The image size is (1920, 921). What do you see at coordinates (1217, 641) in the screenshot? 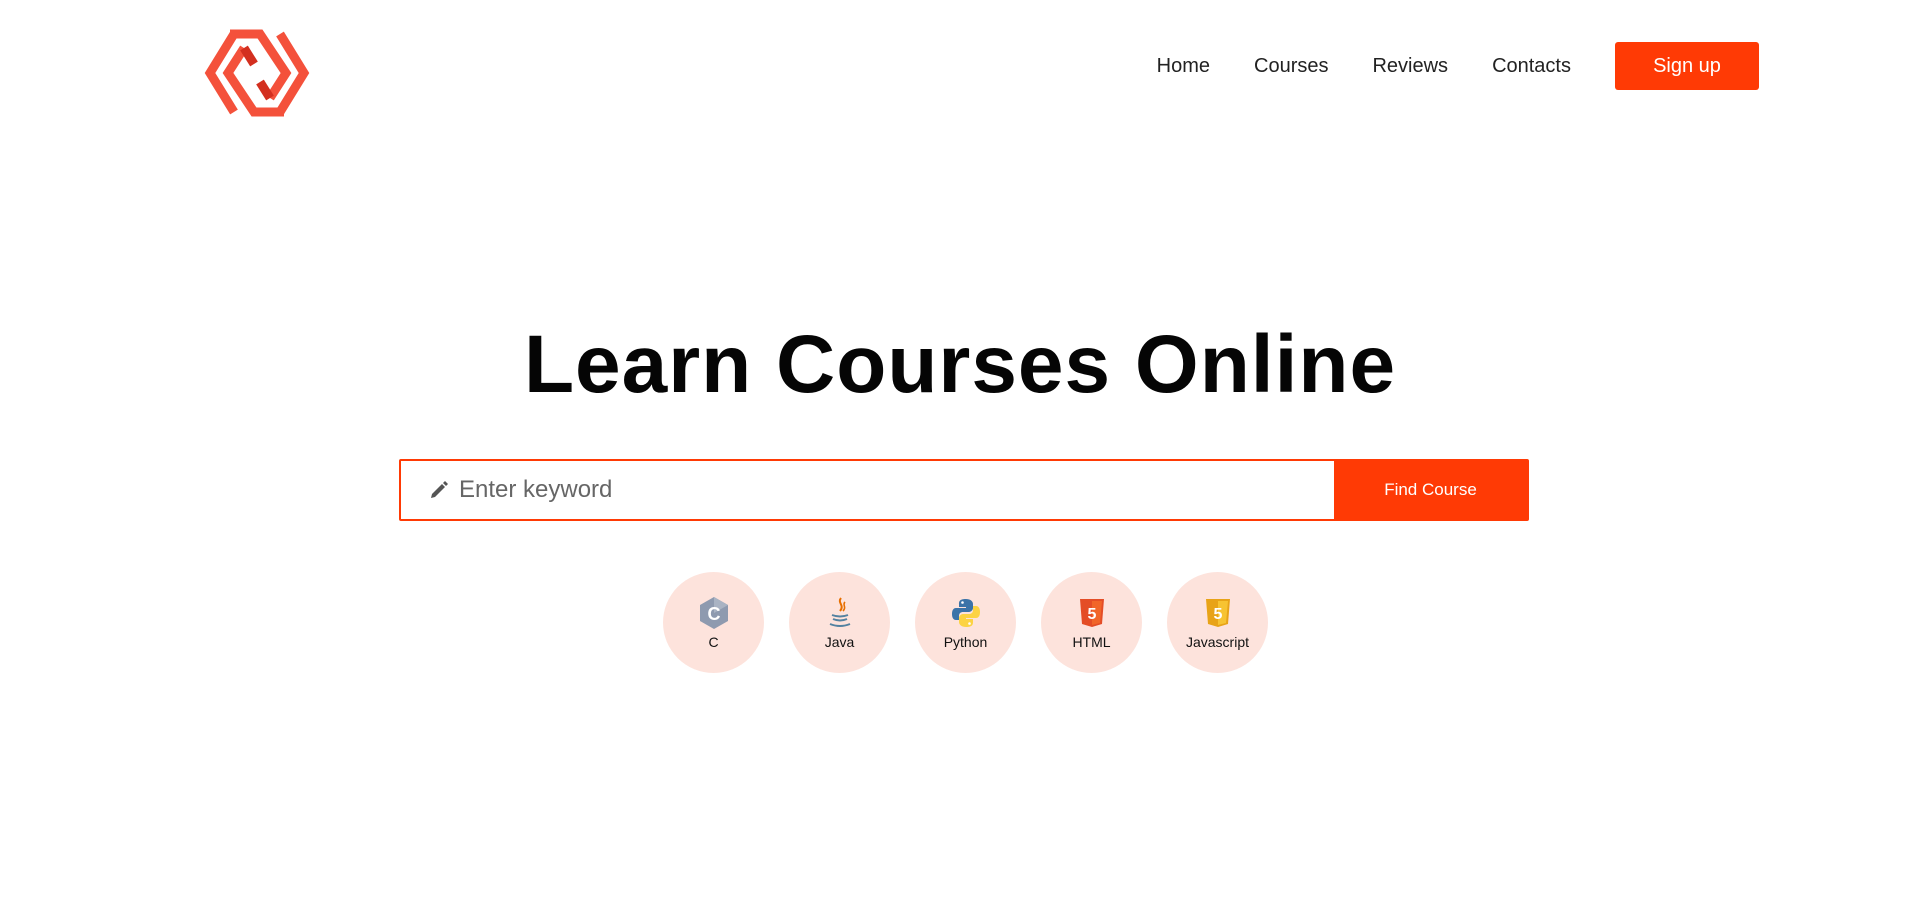
I see `category-label: Javascript` at bounding box center [1217, 641].